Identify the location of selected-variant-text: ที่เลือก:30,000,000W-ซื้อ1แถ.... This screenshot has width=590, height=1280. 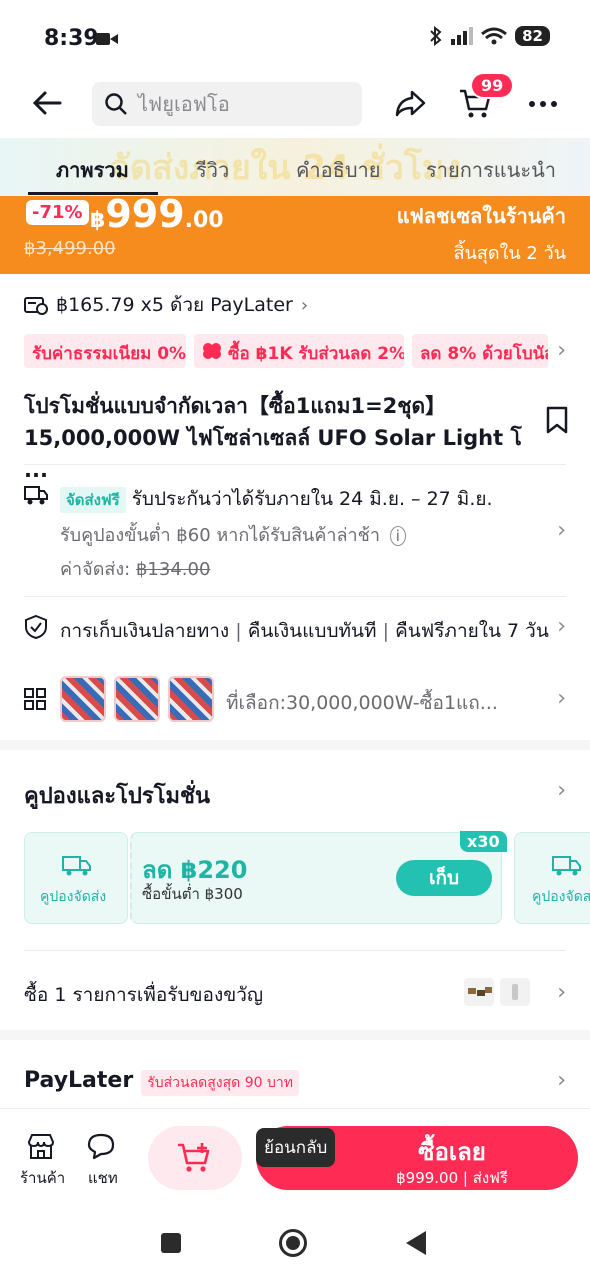
(362, 703).